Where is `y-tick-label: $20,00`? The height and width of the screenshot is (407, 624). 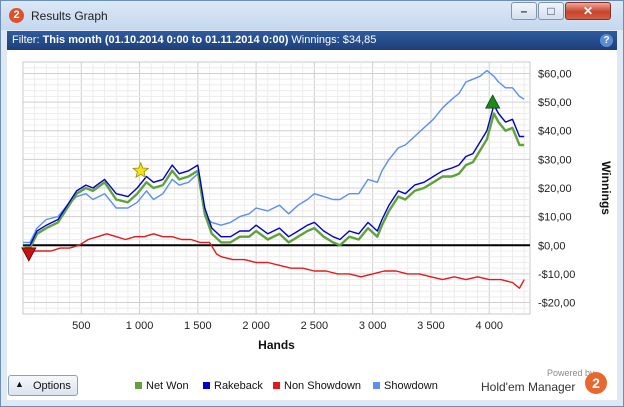
y-tick-label: $20,00 is located at coordinates (555, 189).